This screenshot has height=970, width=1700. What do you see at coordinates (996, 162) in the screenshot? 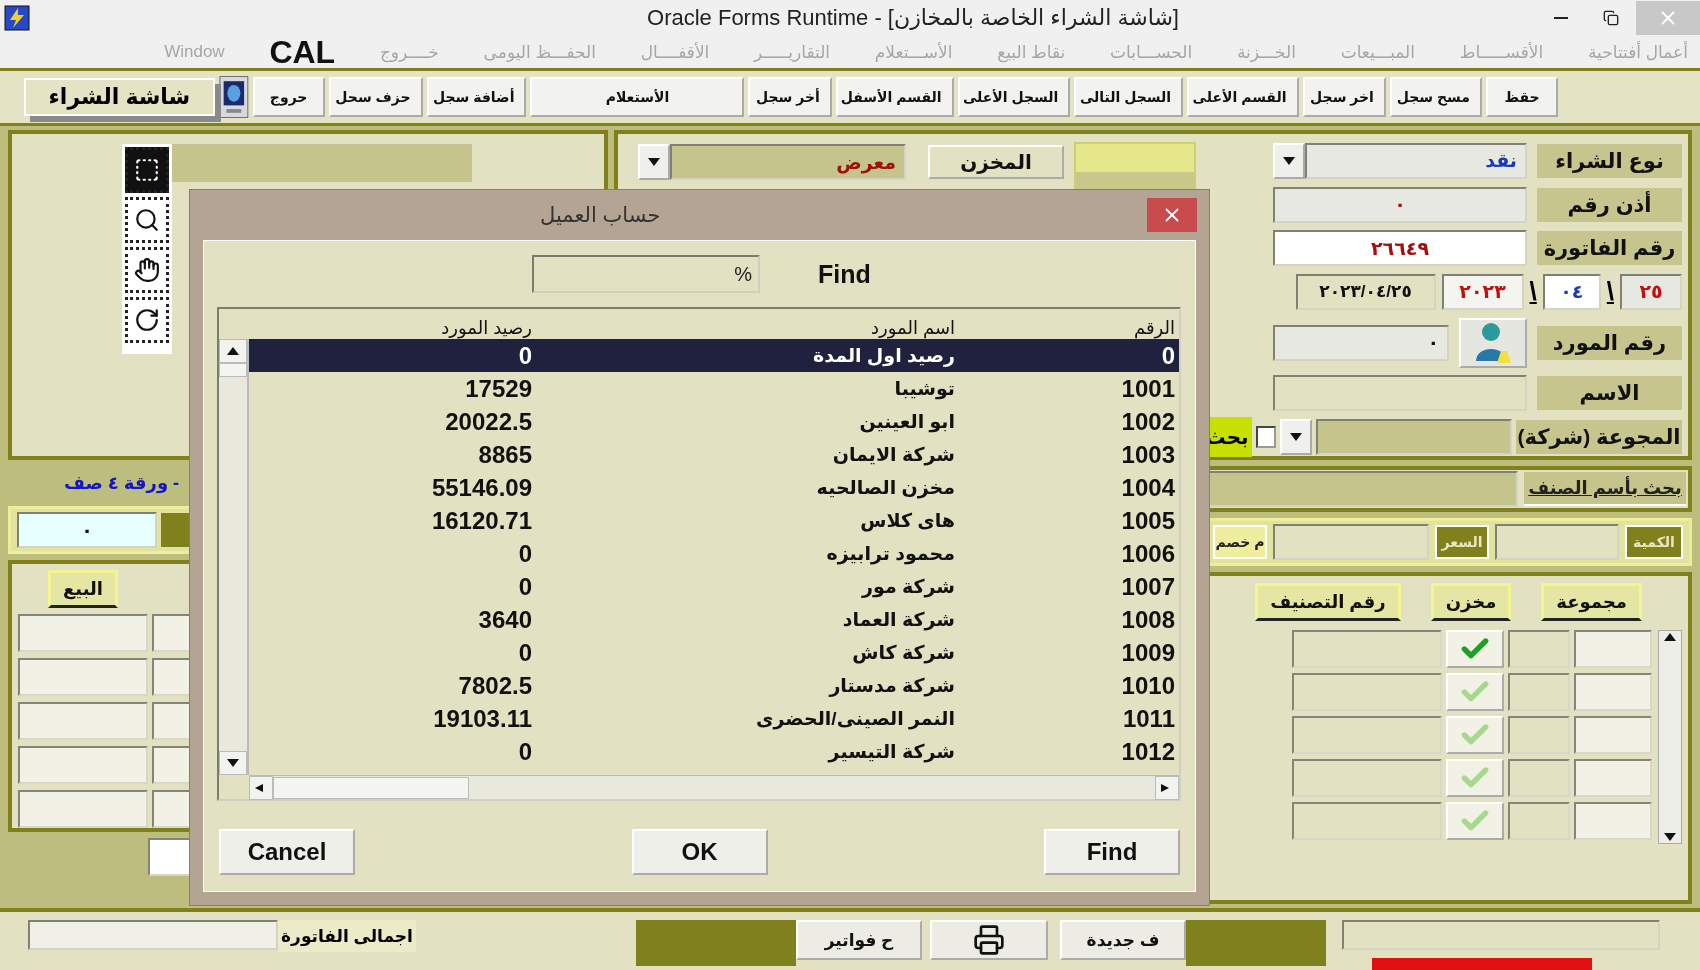
I see `store-button: المخزن` at bounding box center [996, 162].